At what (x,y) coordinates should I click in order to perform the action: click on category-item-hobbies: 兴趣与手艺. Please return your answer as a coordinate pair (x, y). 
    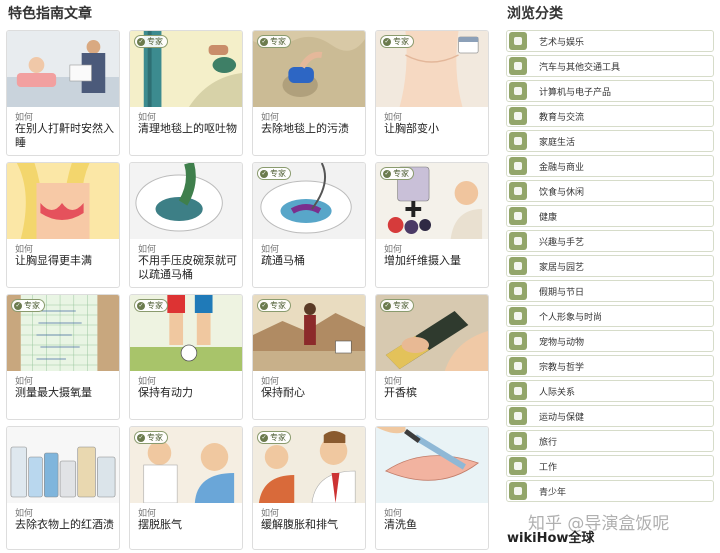
    Looking at the image, I should click on (610, 241).